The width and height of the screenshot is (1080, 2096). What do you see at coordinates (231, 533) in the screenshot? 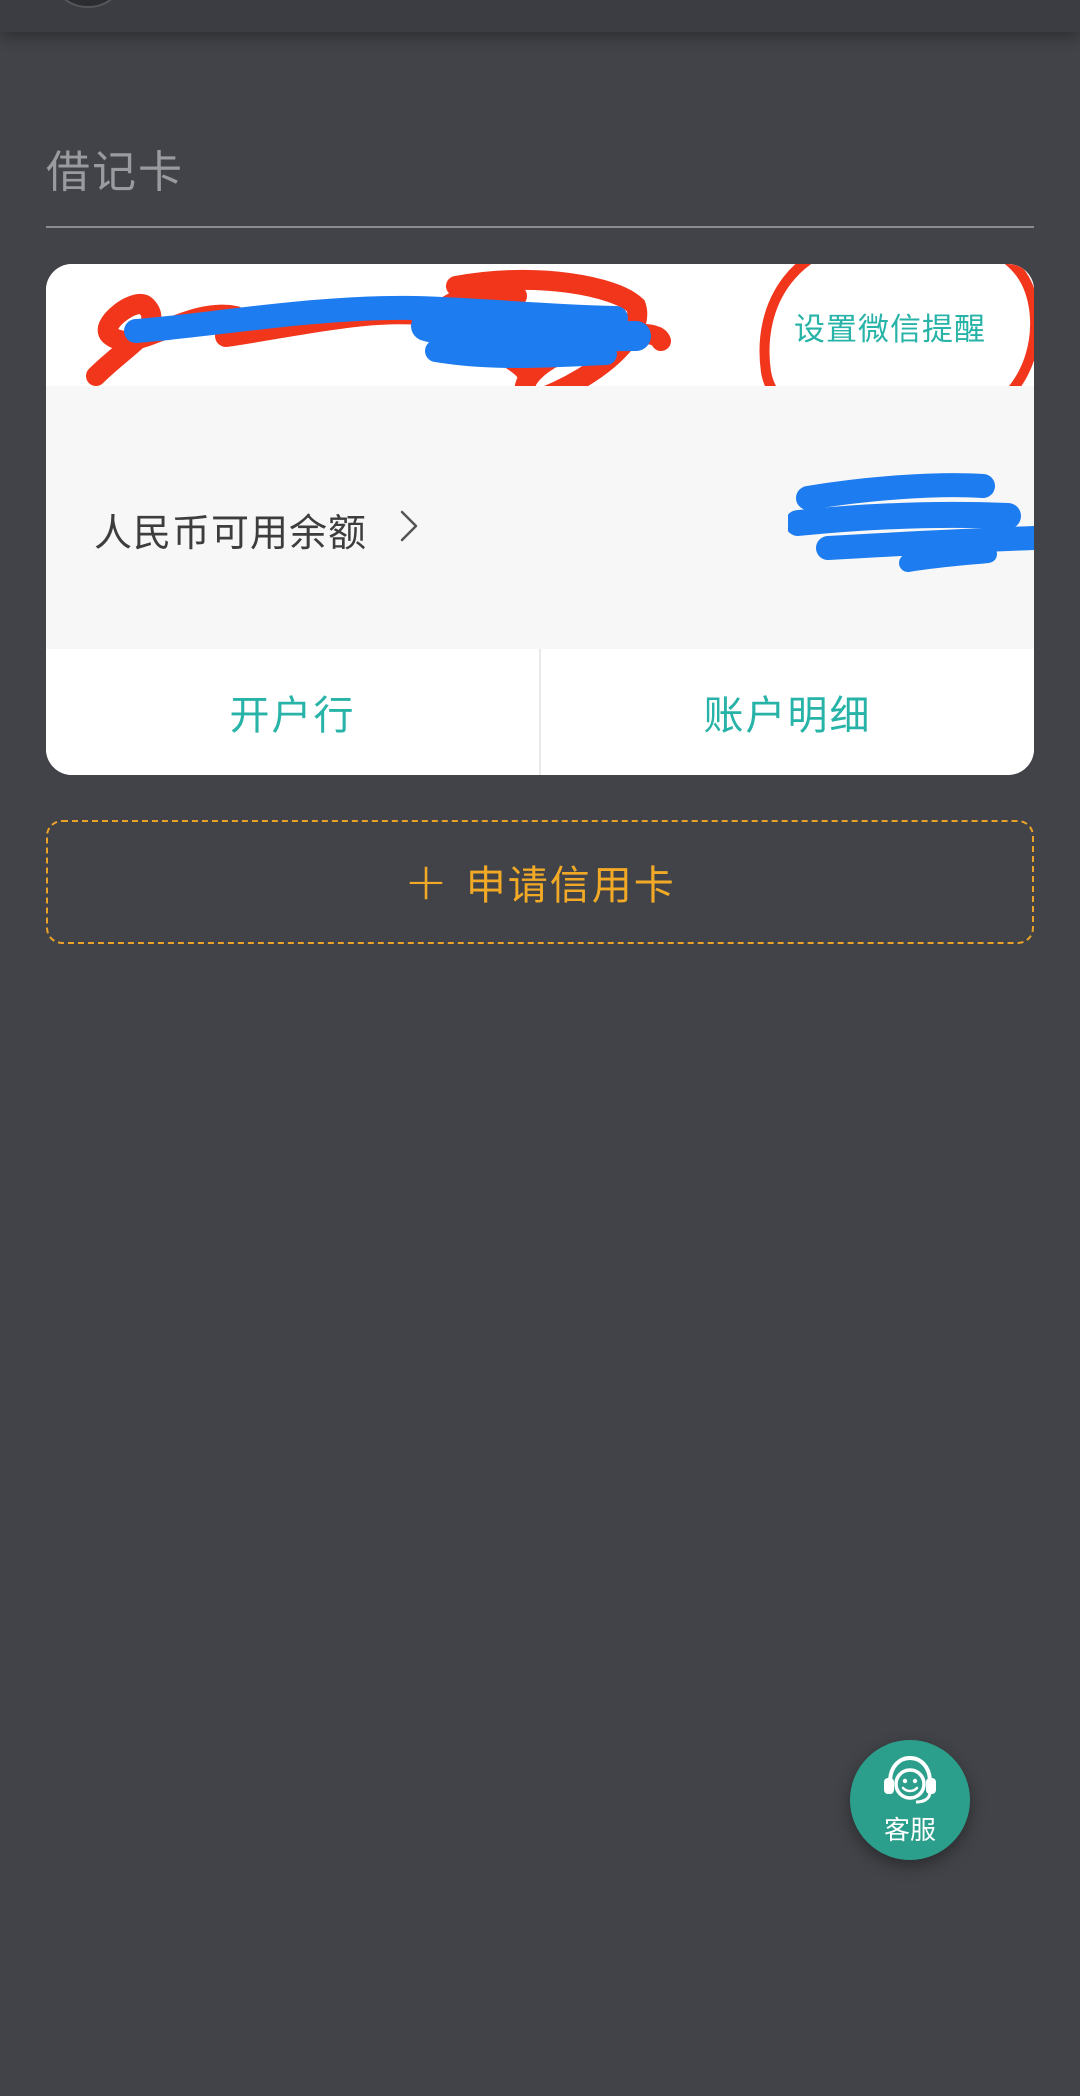
I see `balance-label: 人民币可用余额` at bounding box center [231, 533].